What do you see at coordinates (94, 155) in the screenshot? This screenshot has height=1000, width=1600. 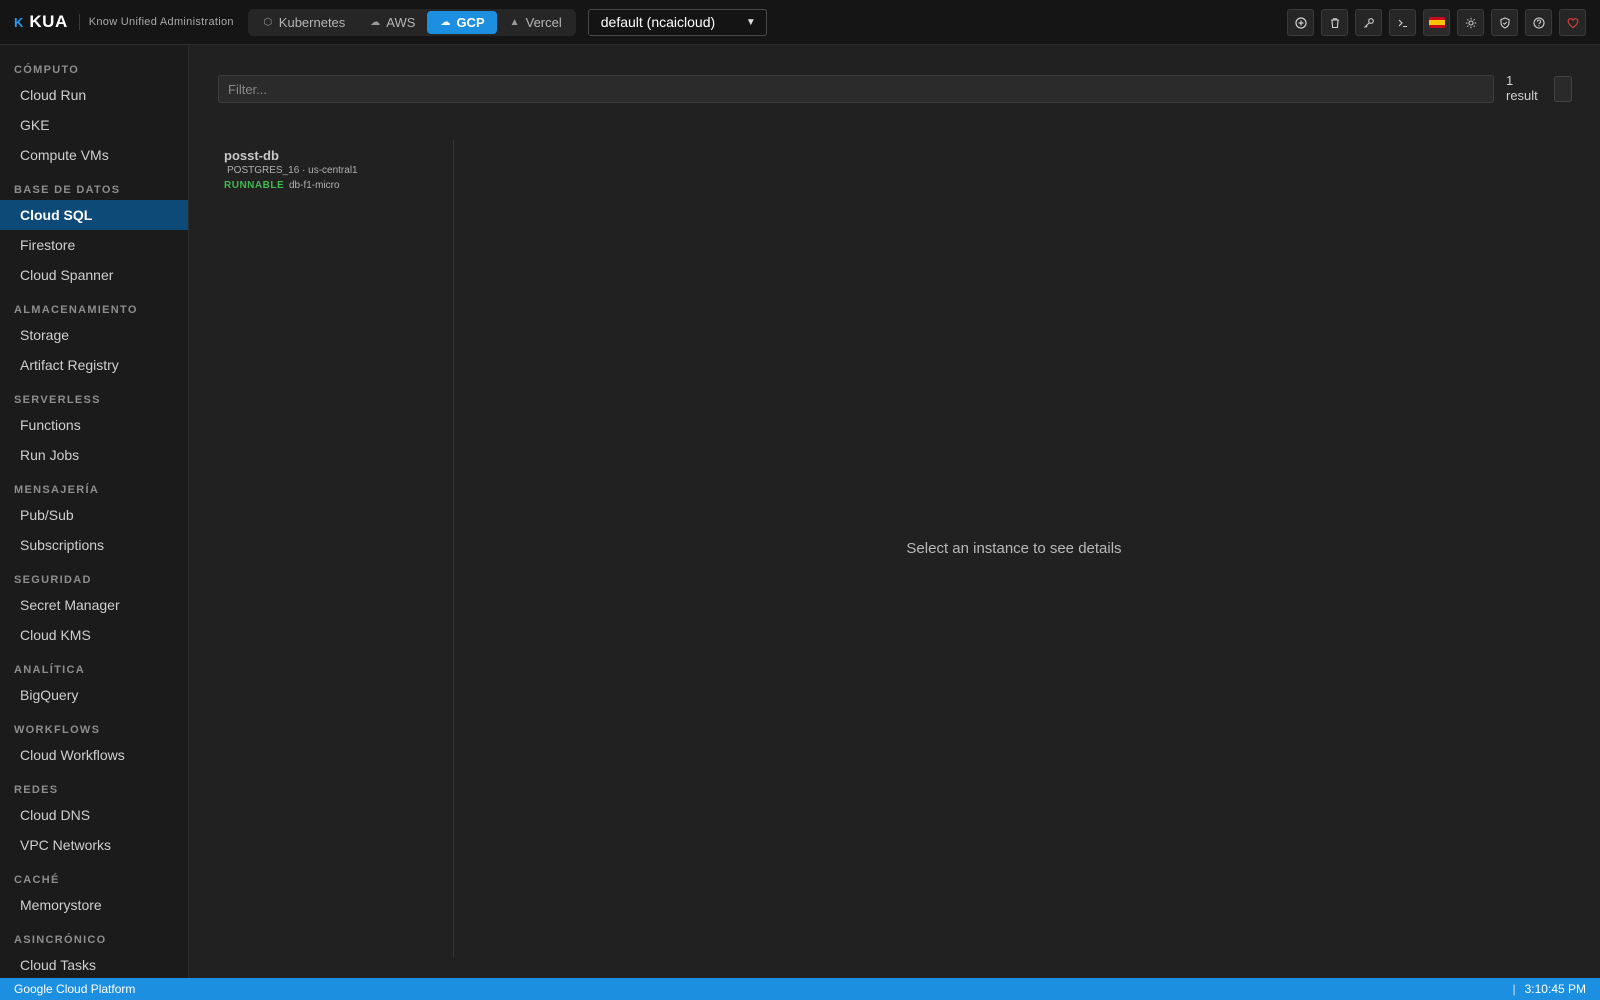 I see `sidebar-item-compute-vms: Compute VMs` at bounding box center [94, 155].